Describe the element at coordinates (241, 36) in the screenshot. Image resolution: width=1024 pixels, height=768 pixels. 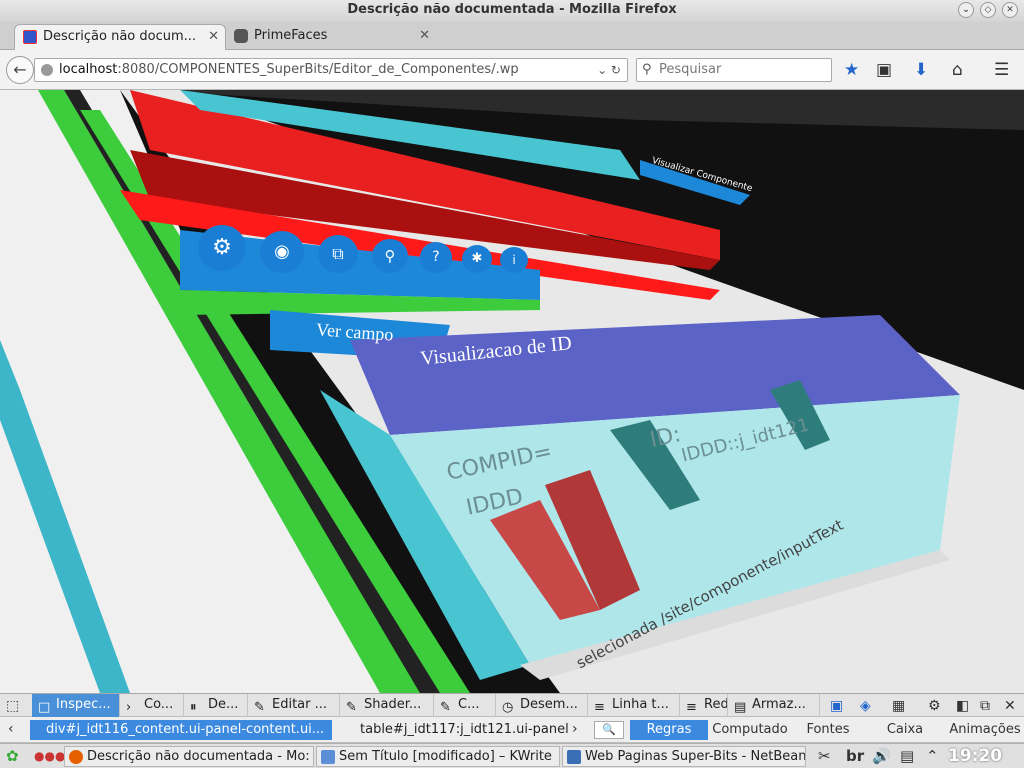
I see `primefaces-favicon-icon` at that location.